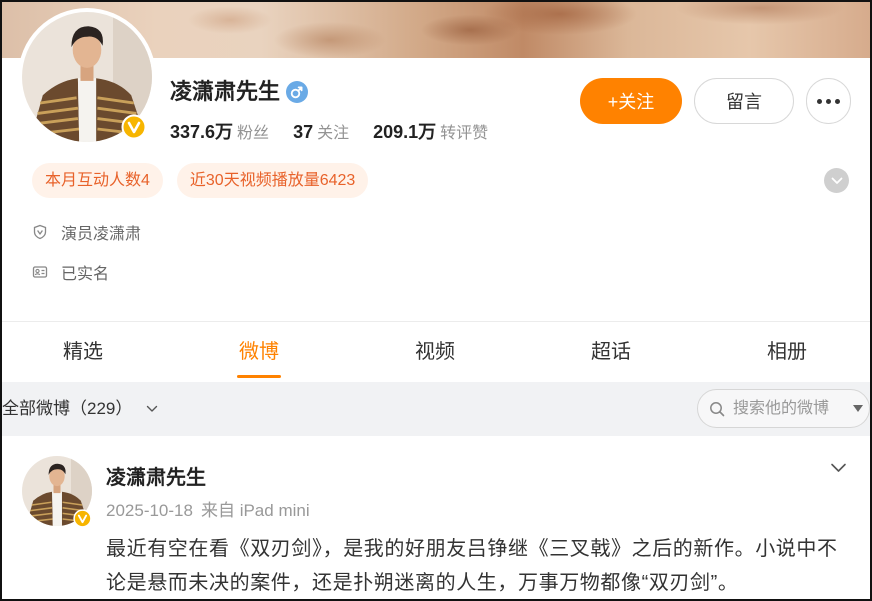 Image resolution: width=872 pixels, height=601 pixels. Describe the element at coordinates (255, 510) in the screenshot. I see `post-source: 来自 iPad mini` at that location.